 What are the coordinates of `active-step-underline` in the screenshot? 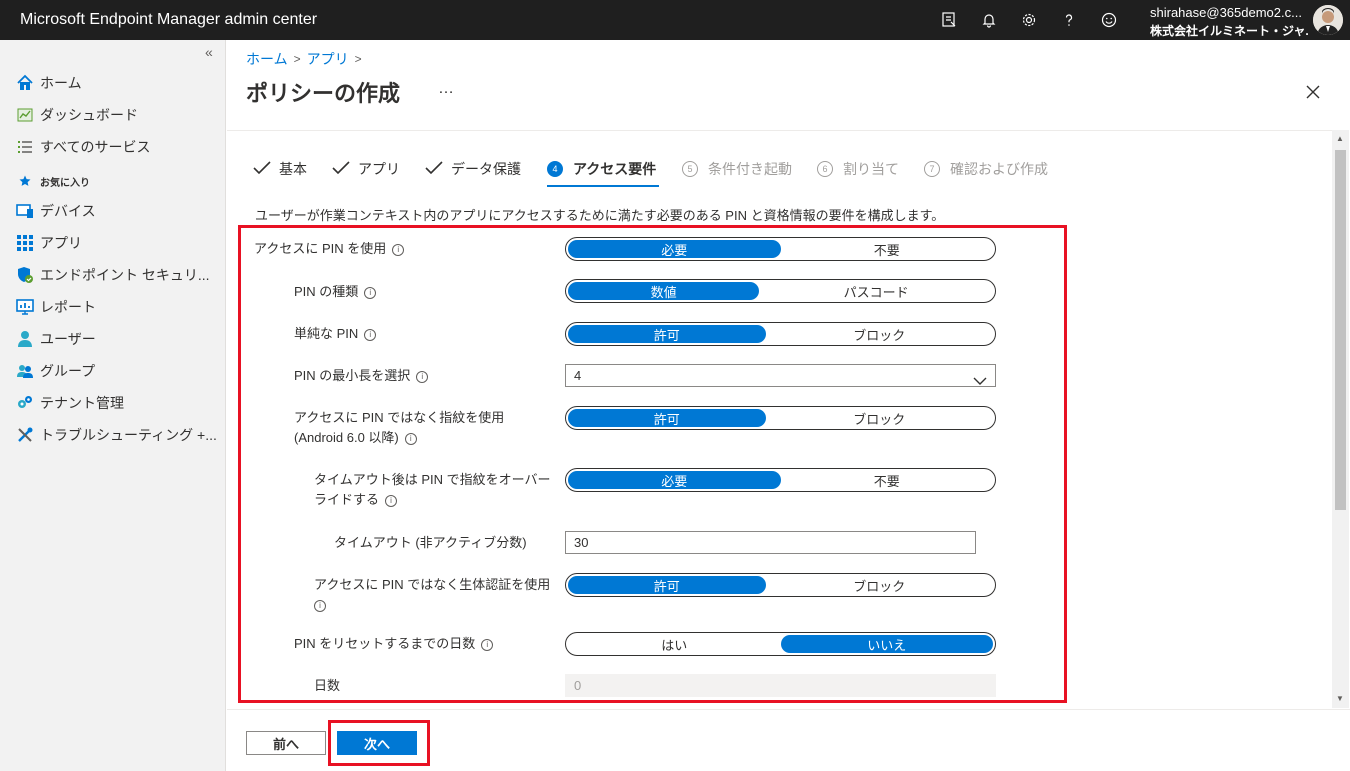 It's located at (603, 186).